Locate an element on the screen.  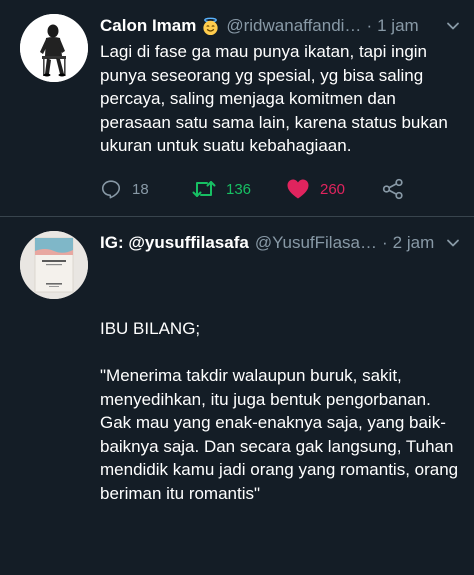
display-name: IG: @yusuffilasafa is located at coordinates (174, 243).